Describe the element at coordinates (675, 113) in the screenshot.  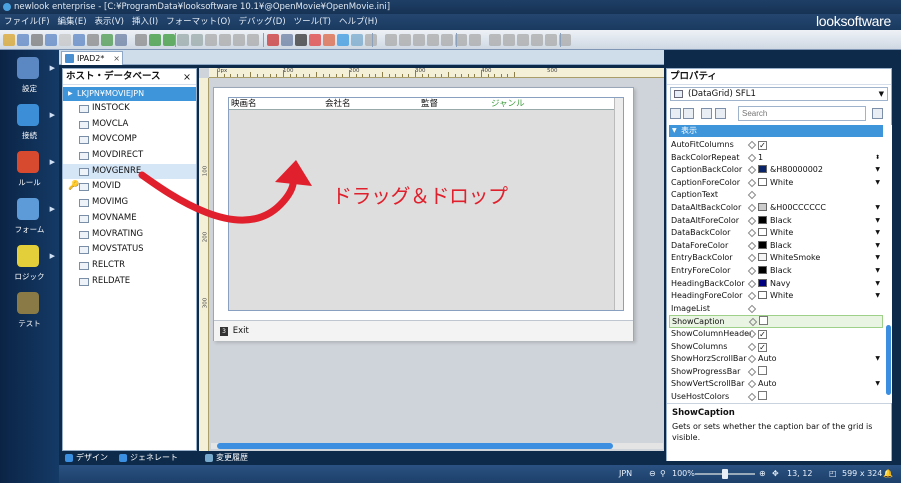
I see `categorized-icon` at that location.